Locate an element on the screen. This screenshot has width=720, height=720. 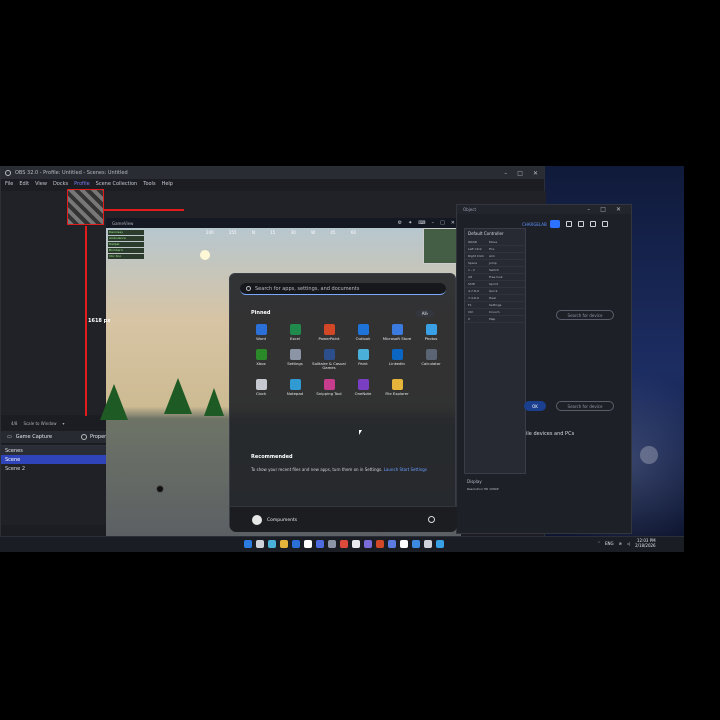
volume-icon: ◁ is located at coordinates (628, 543).